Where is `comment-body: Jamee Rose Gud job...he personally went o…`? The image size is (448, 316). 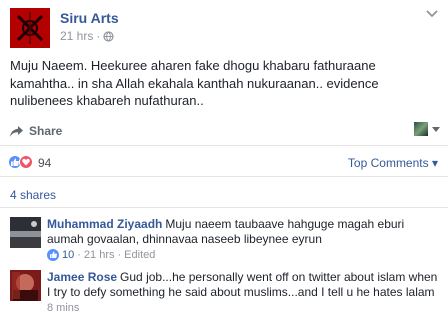
comment-body: Jamee Rose Gud job...he personally went o… is located at coordinates (243, 285).